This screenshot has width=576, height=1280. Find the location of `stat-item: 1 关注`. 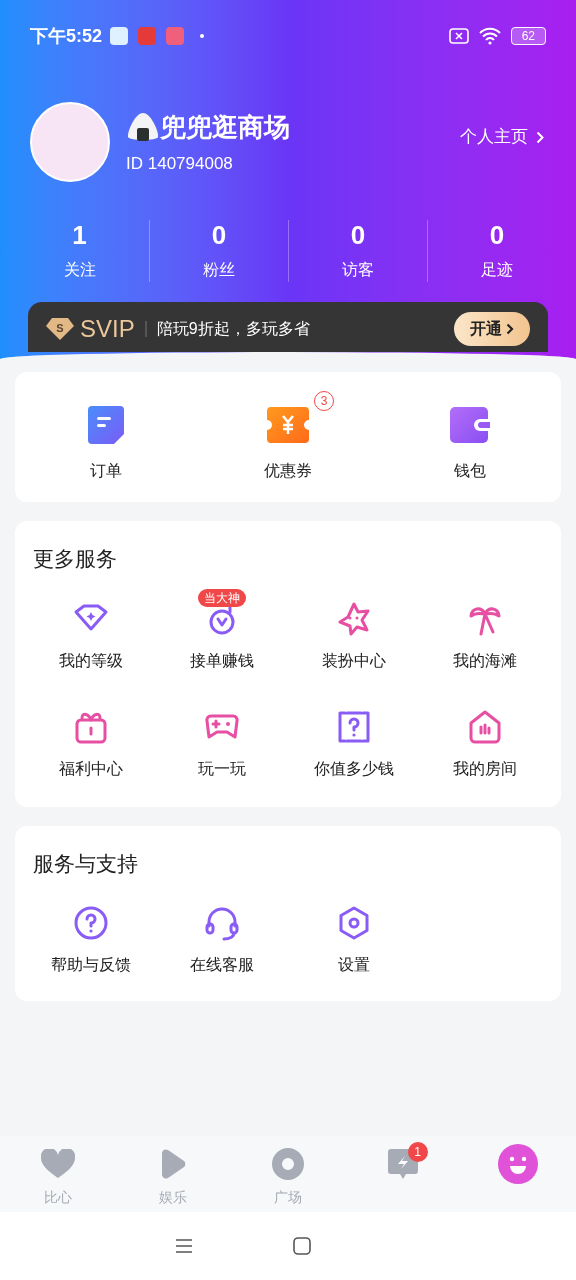

stat-item: 1 关注 is located at coordinates (79, 251).